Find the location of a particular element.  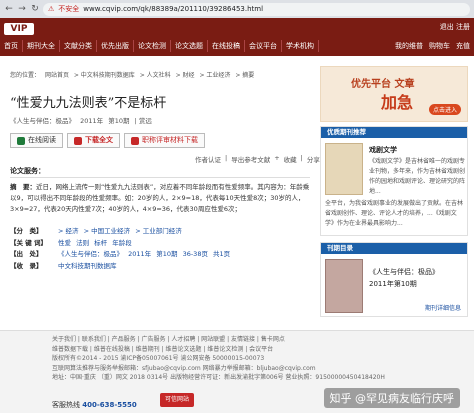

abstract-label: 摘 要： is located at coordinates (23, 187).